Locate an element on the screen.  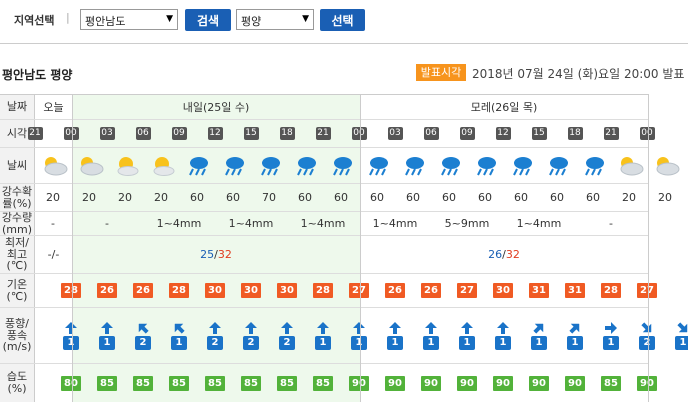
hour-badge: 03 is located at coordinates (395, 133).